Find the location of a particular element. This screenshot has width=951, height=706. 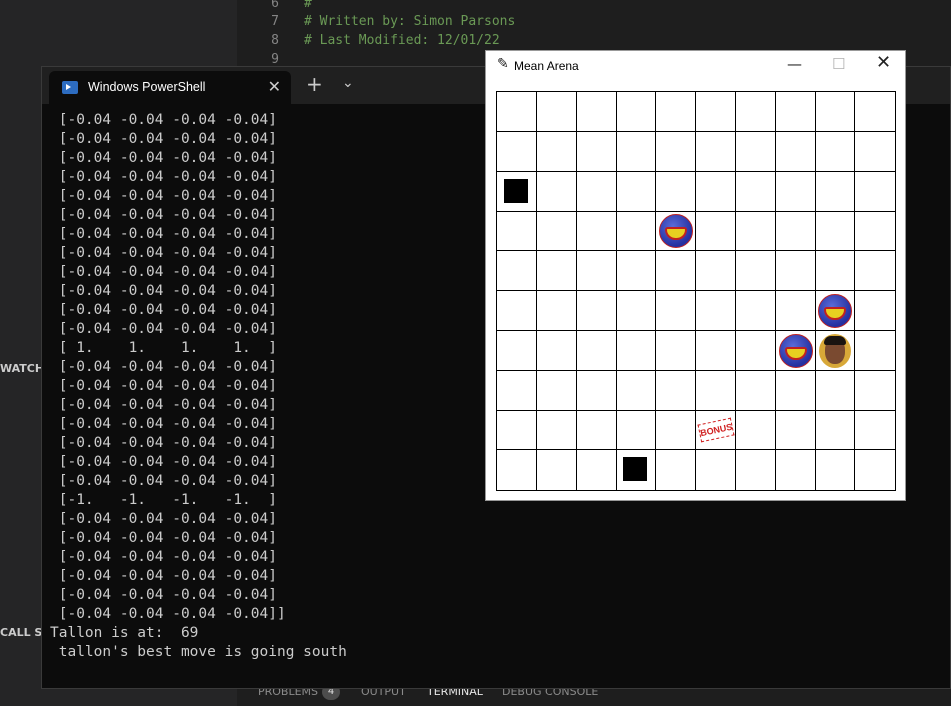

maximize-icon: ☐ is located at coordinates (838, 64).